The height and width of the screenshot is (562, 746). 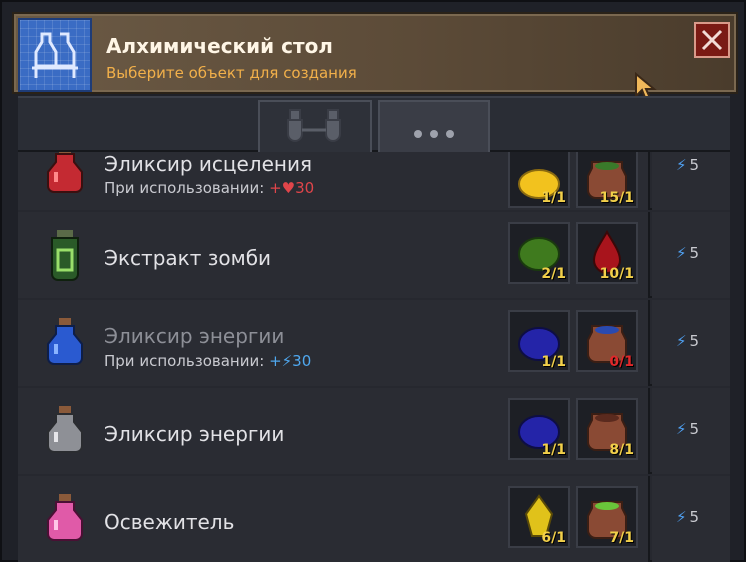 I want to click on recipe-name: Экстракт зомби, so click(x=188, y=258).